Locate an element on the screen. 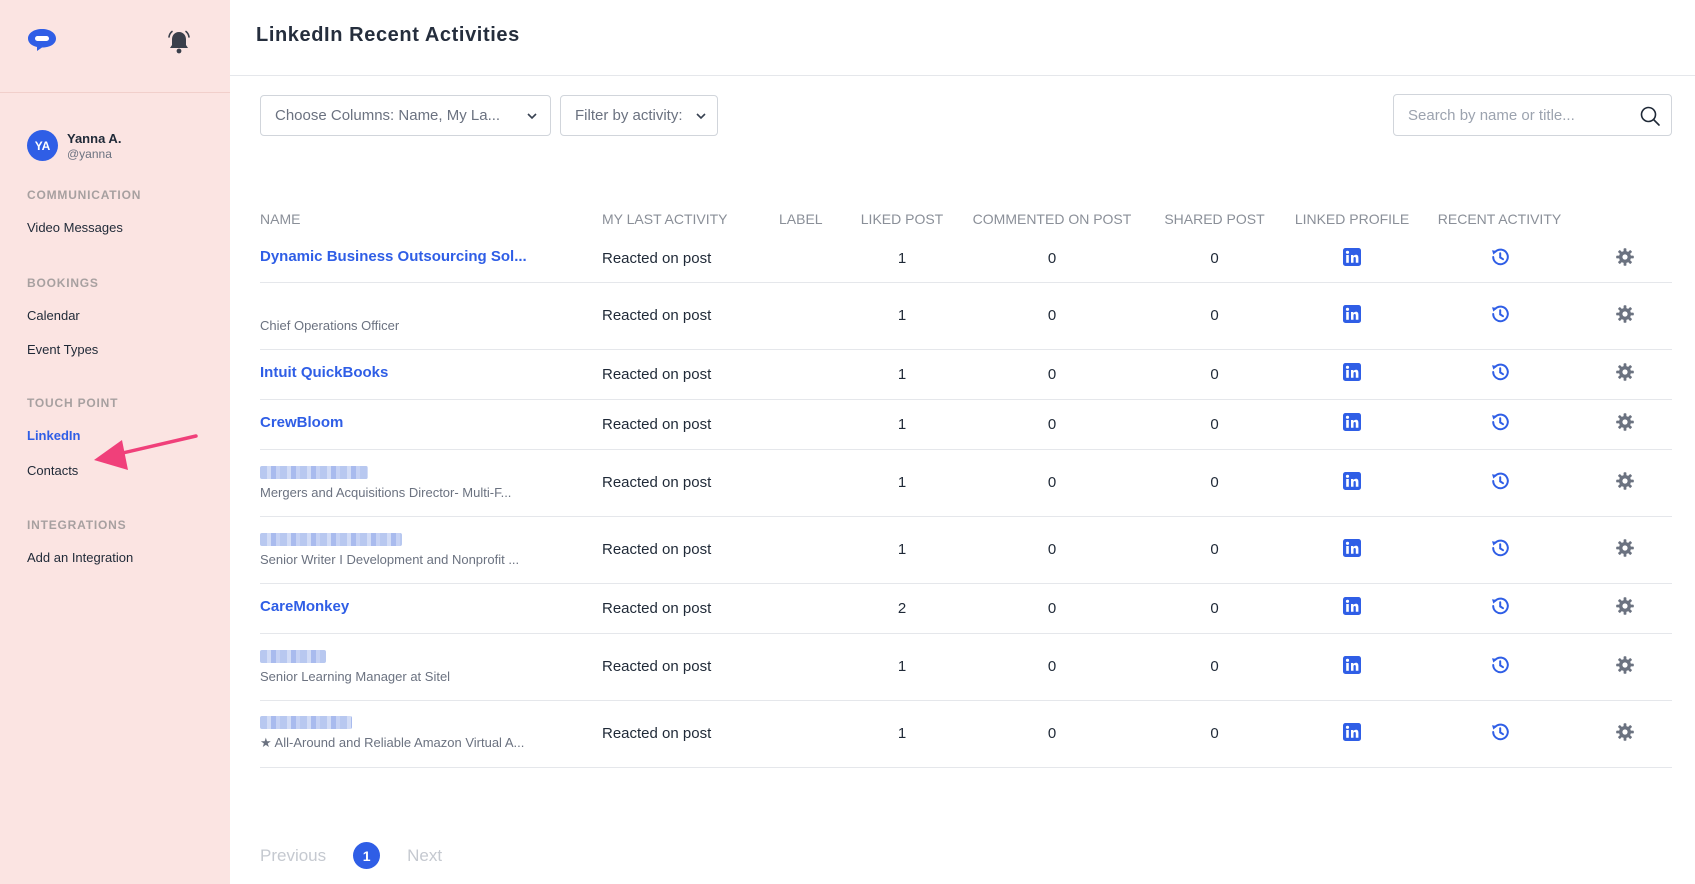  sidebar-item-calendar: Calendar is located at coordinates (53, 315).